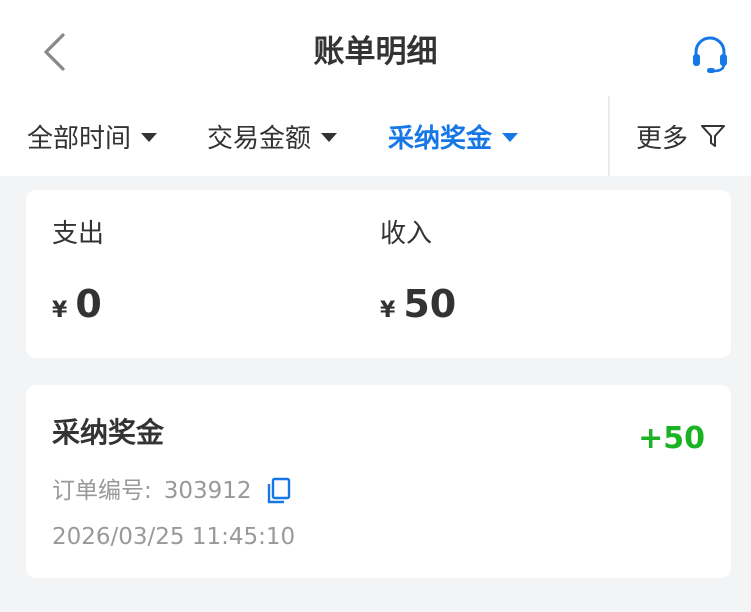  I want to click on record-time: 2026/03/25 11:45:10, so click(174, 537).